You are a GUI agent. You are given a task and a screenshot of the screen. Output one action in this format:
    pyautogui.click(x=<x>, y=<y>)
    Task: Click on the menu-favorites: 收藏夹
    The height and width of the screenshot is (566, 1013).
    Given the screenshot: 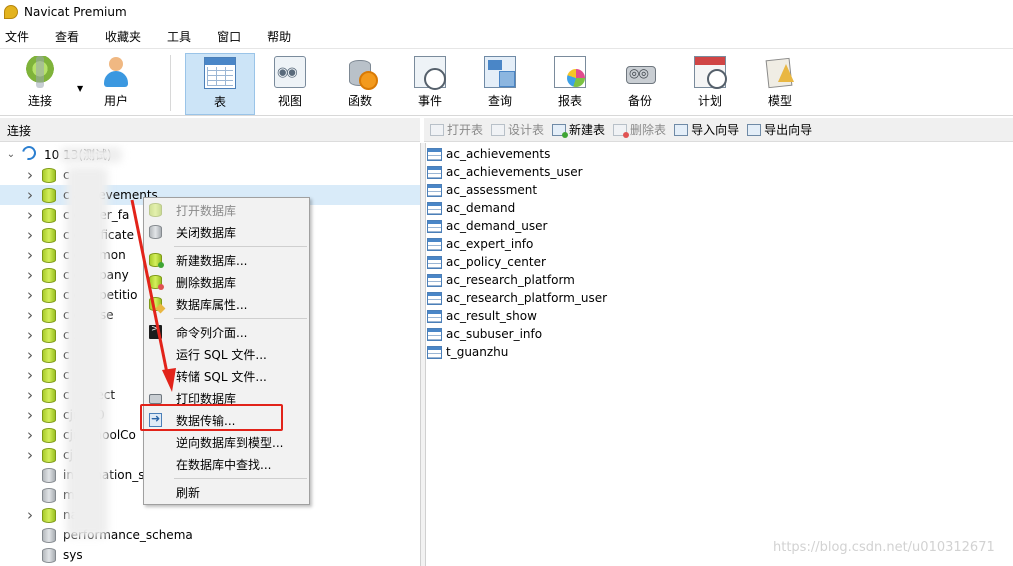 What is the action you would take?
    pyautogui.click(x=125, y=36)
    